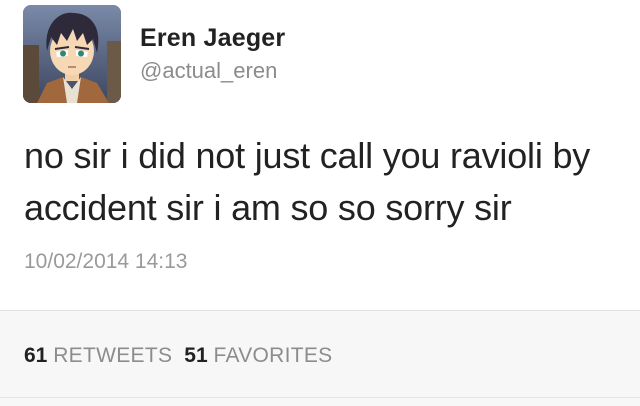 The width and height of the screenshot is (640, 406). What do you see at coordinates (36, 355) in the screenshot?
I see `retweets-count: 61` at bounding box center [36, 355].